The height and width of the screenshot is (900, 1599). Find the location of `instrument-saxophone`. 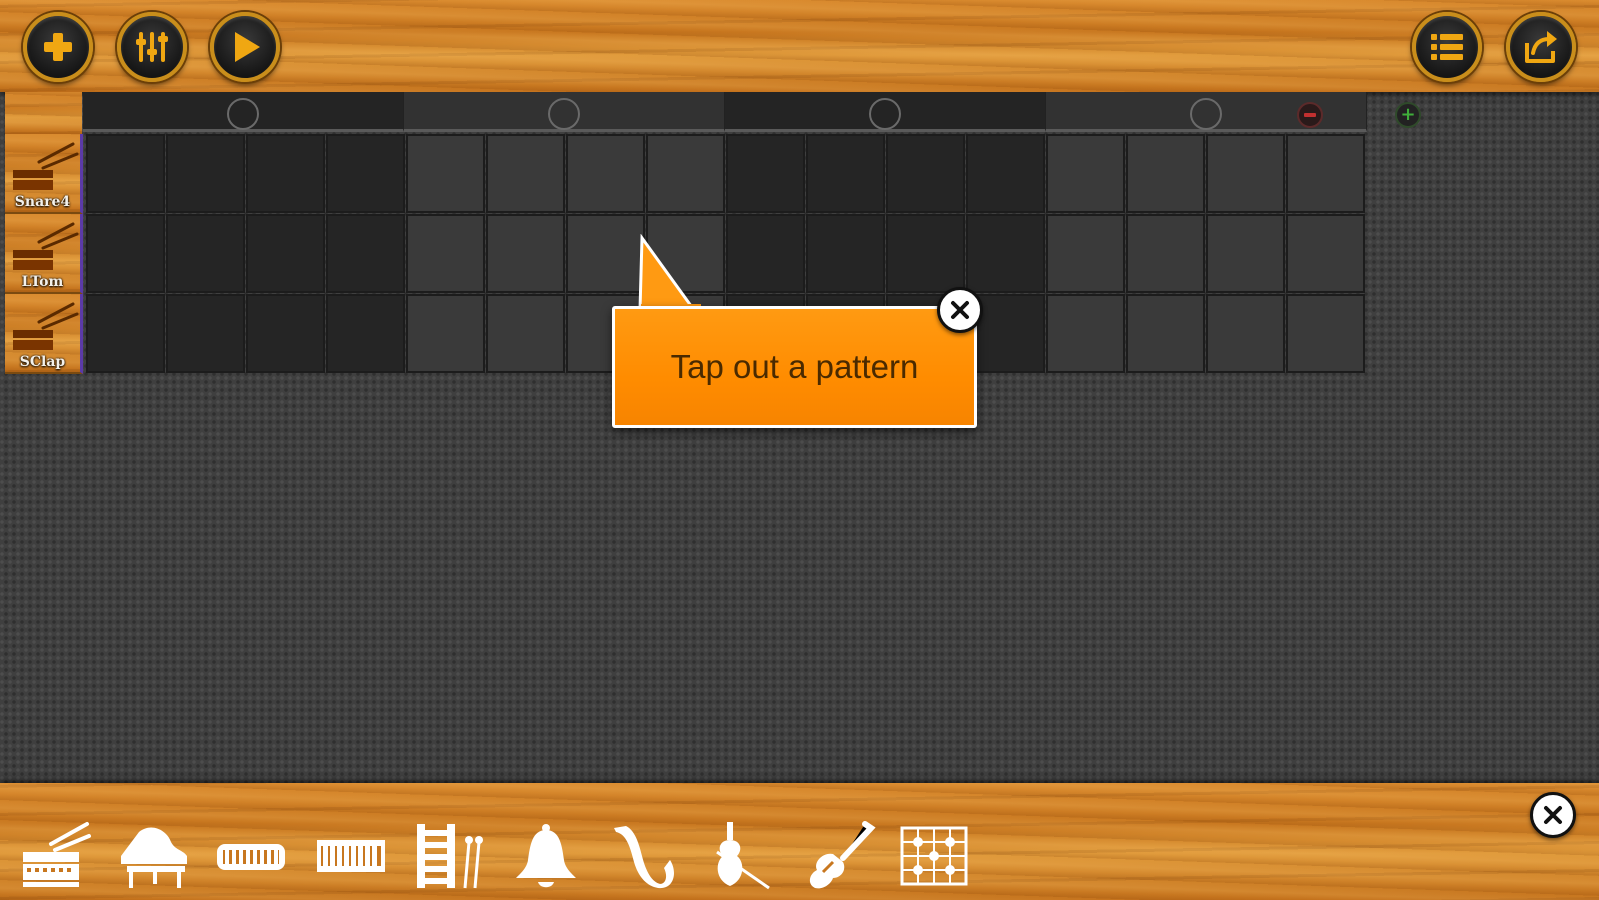

instrument-saxophone is located at coordinates (644, 856).